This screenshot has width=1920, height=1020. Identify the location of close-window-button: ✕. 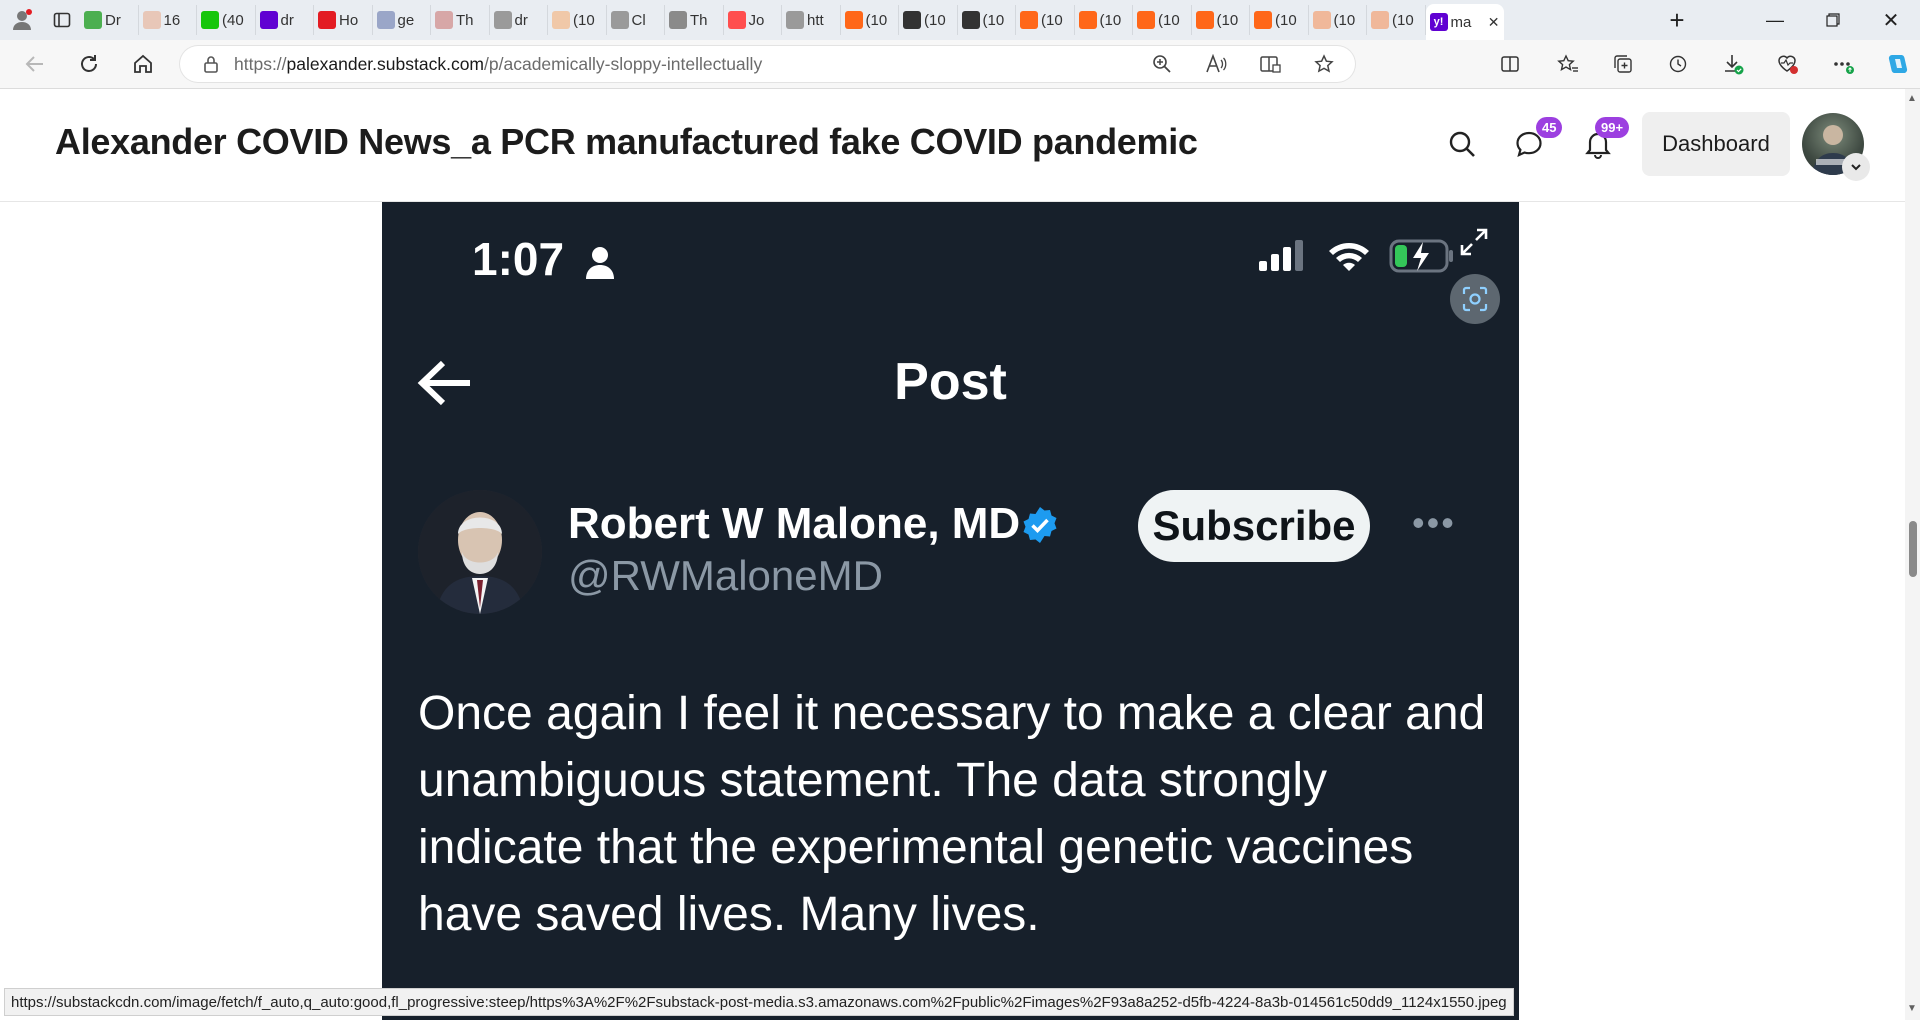
(1891, 20).